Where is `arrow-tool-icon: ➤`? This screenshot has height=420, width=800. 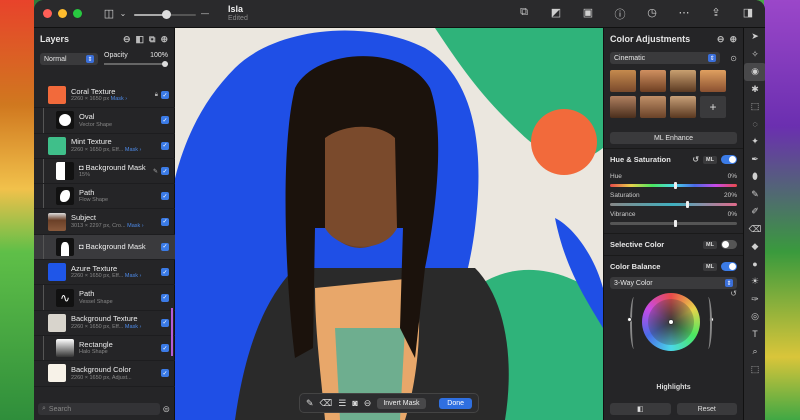 arrow-tool-icon: ➤ is located at coordinates (754, 37).